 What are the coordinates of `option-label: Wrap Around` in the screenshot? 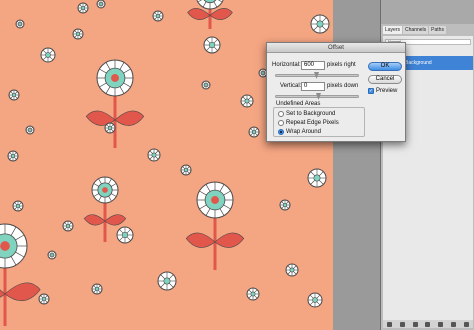 It's located at (303, 132).